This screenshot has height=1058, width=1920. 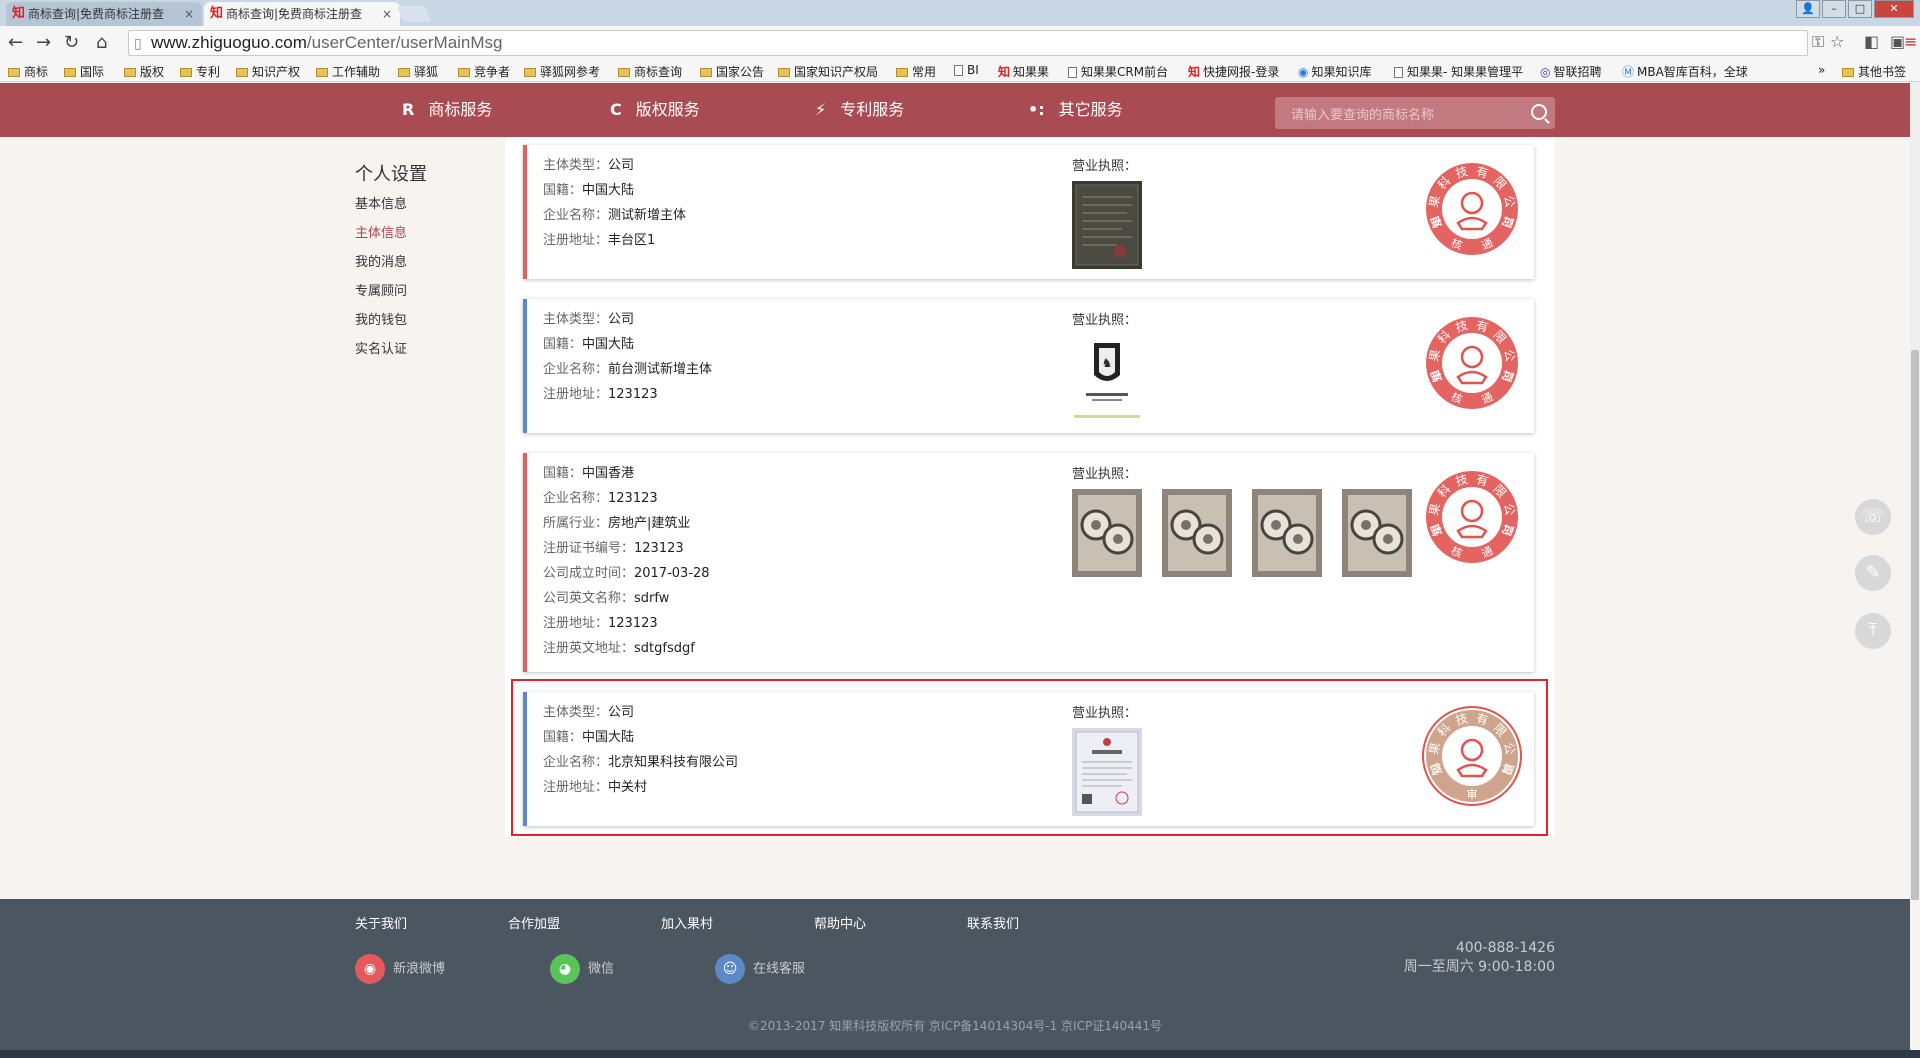 I want to click on field-nationality: 国籍：中国香港, so click(x=589, y=473).